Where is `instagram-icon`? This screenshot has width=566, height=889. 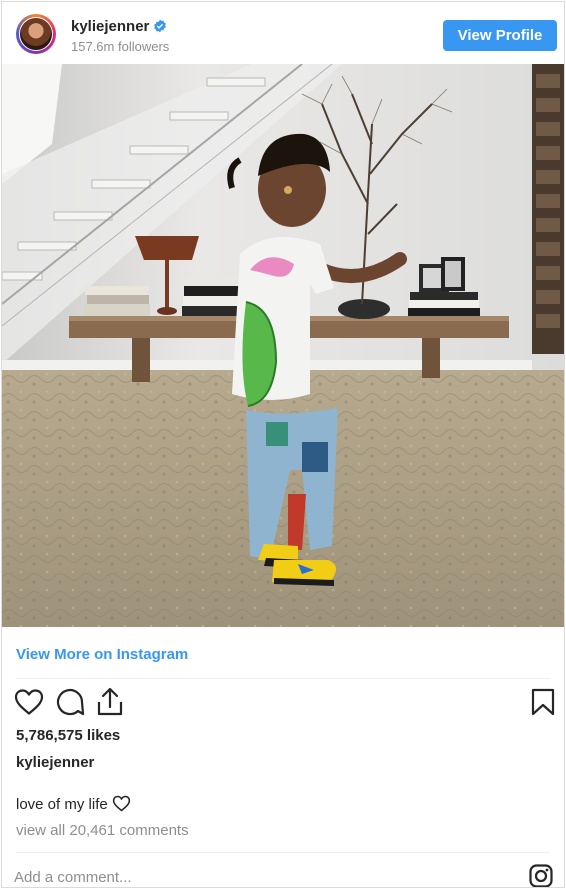
instagram-icon is located at coordinates (541, 876).